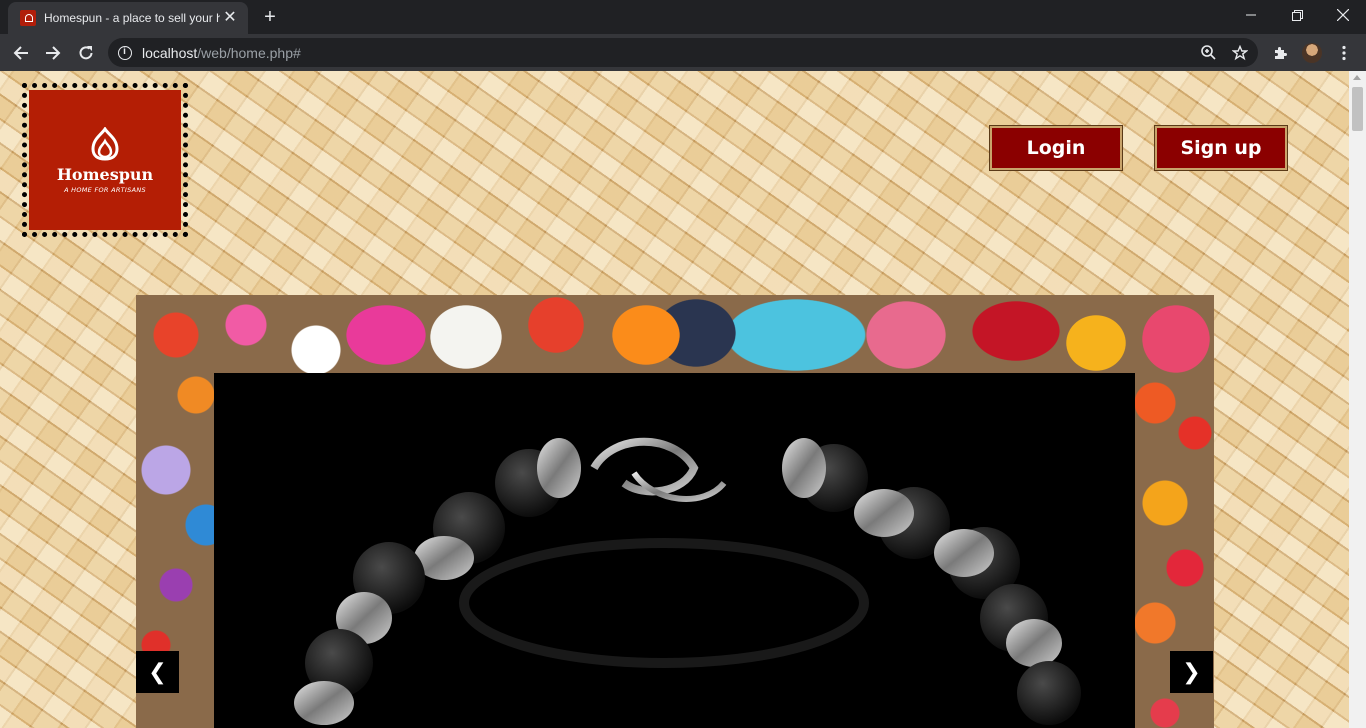  I want to click on star-icon, so click(1240, 52).